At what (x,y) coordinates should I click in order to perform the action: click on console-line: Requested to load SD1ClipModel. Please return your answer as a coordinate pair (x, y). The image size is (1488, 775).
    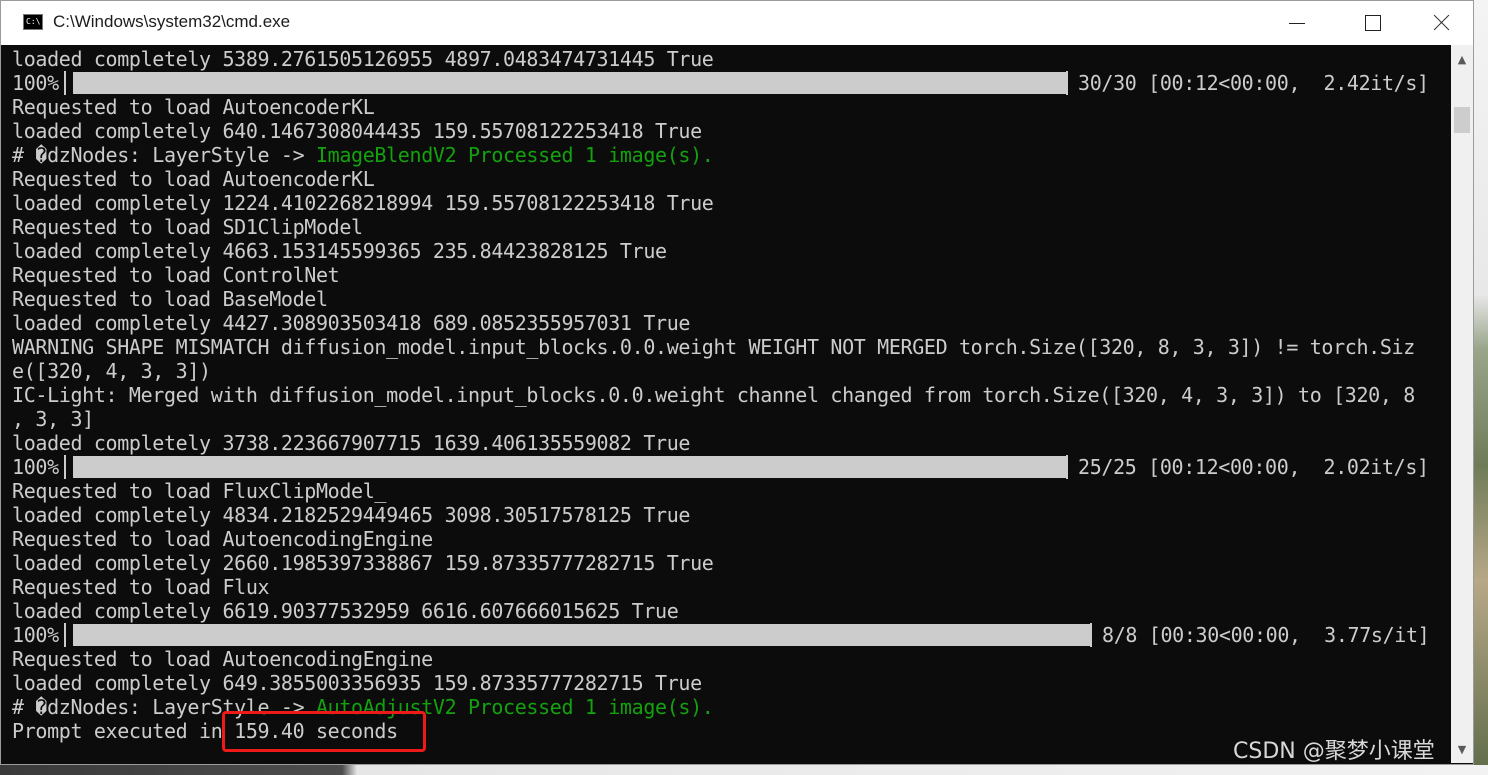
    Looking at the image, I should click on (187, 227).